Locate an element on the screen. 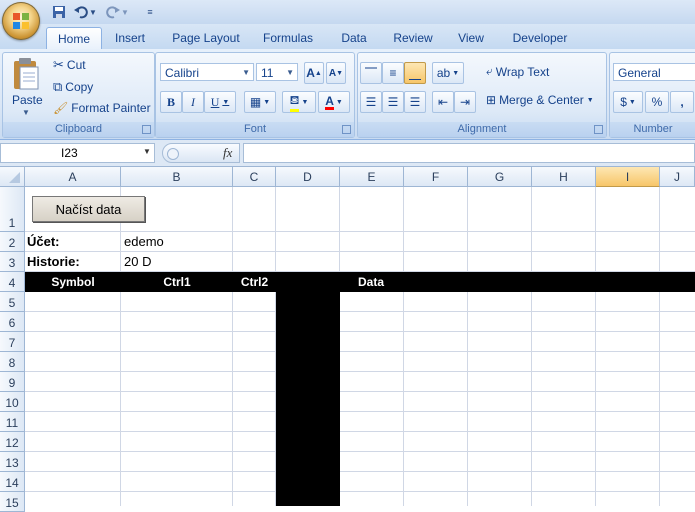 This screenshot has height=512, width=695. column-header-g: G is located at coordinates (500, 177).